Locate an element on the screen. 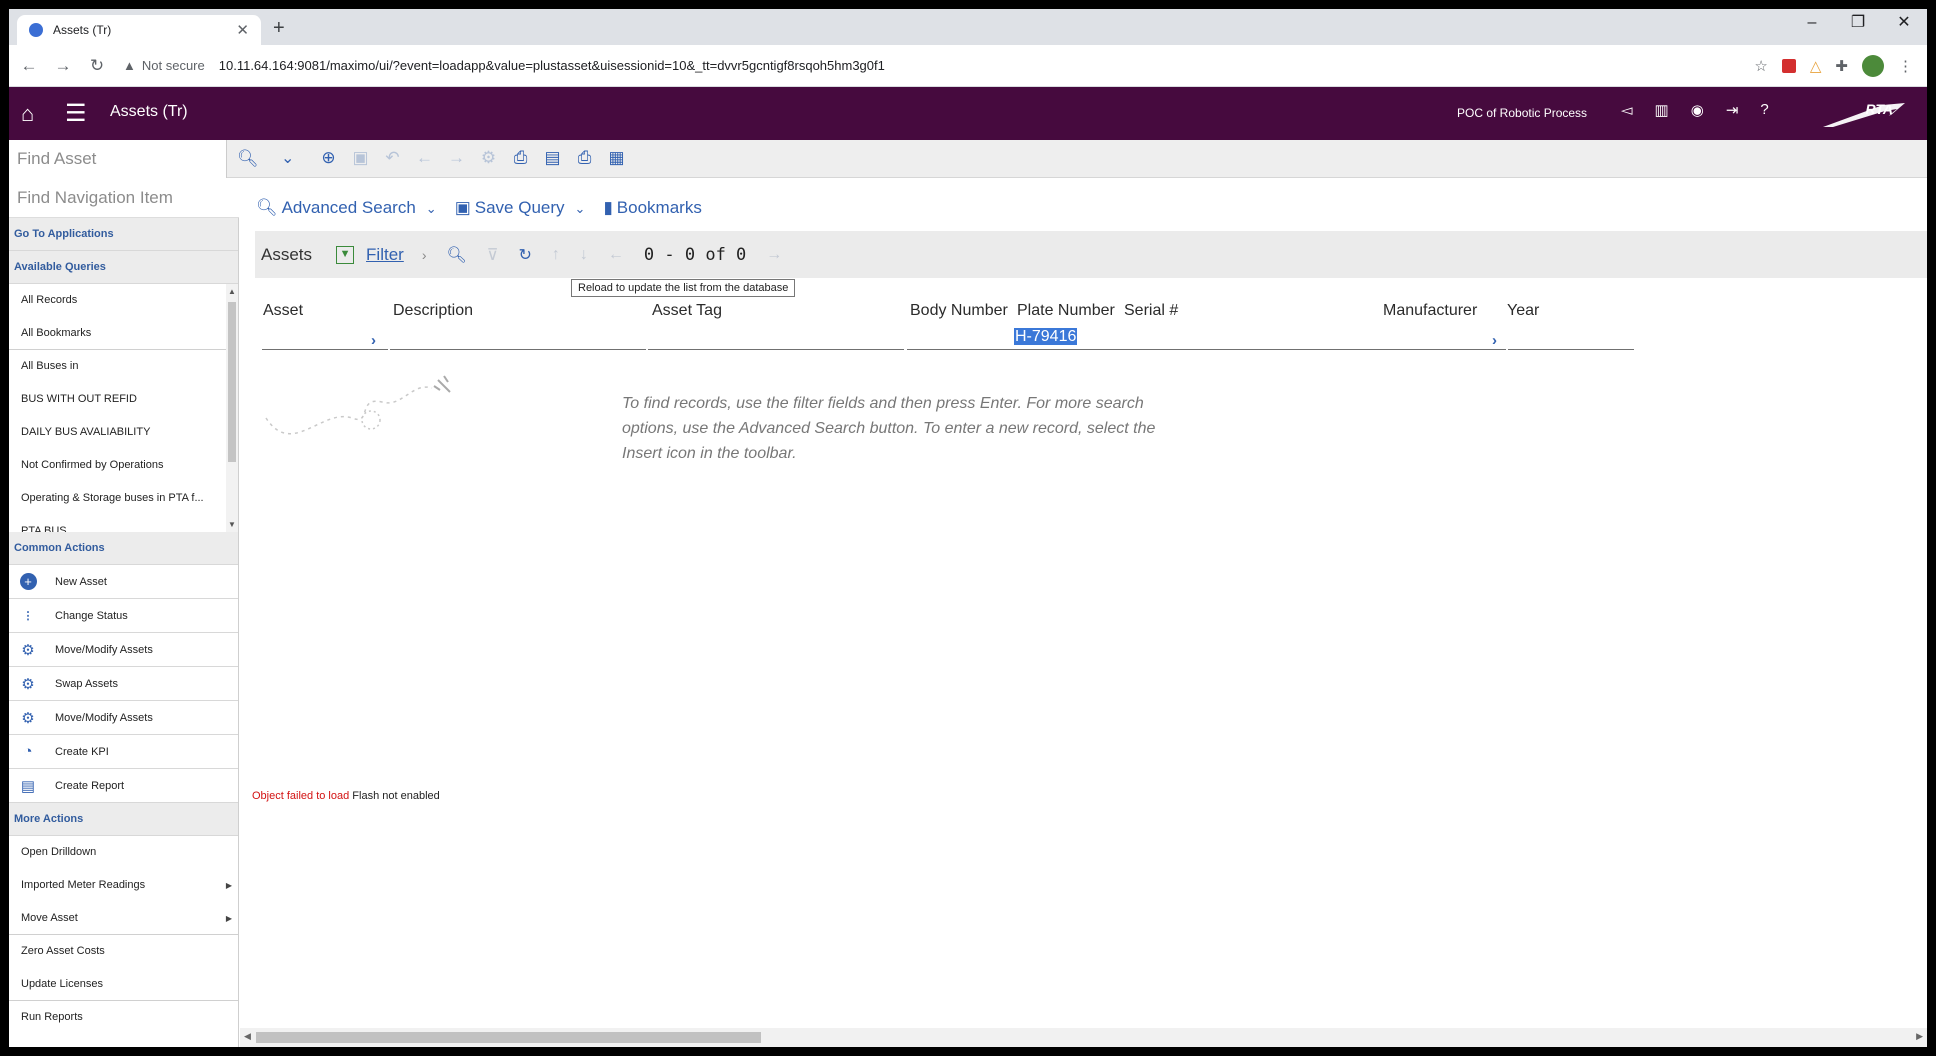 The width and height of the screenshot is (1936, 1056). reload-icon: ↻ is located at coordinates (97, 66).